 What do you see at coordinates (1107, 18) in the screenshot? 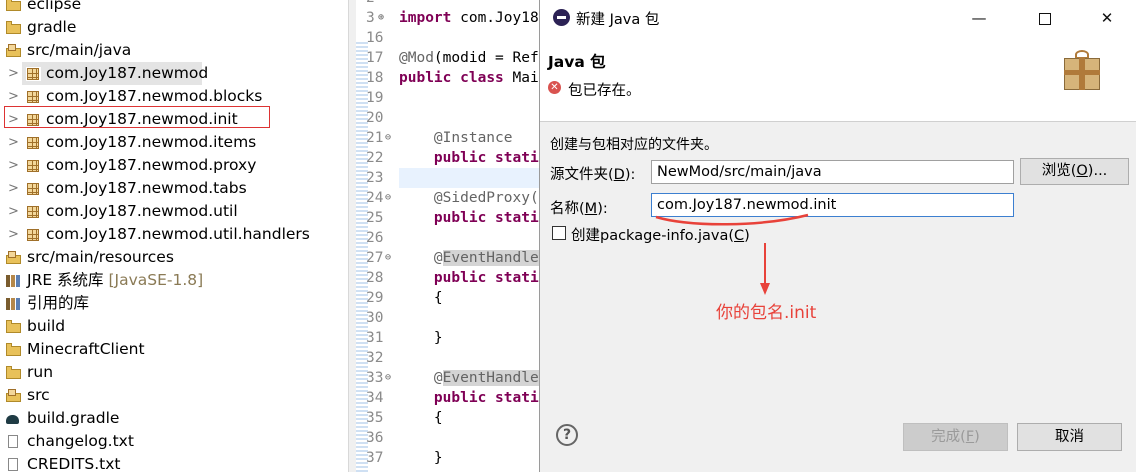
I see `close-button: ✕` at bounding box center [1107, 18].